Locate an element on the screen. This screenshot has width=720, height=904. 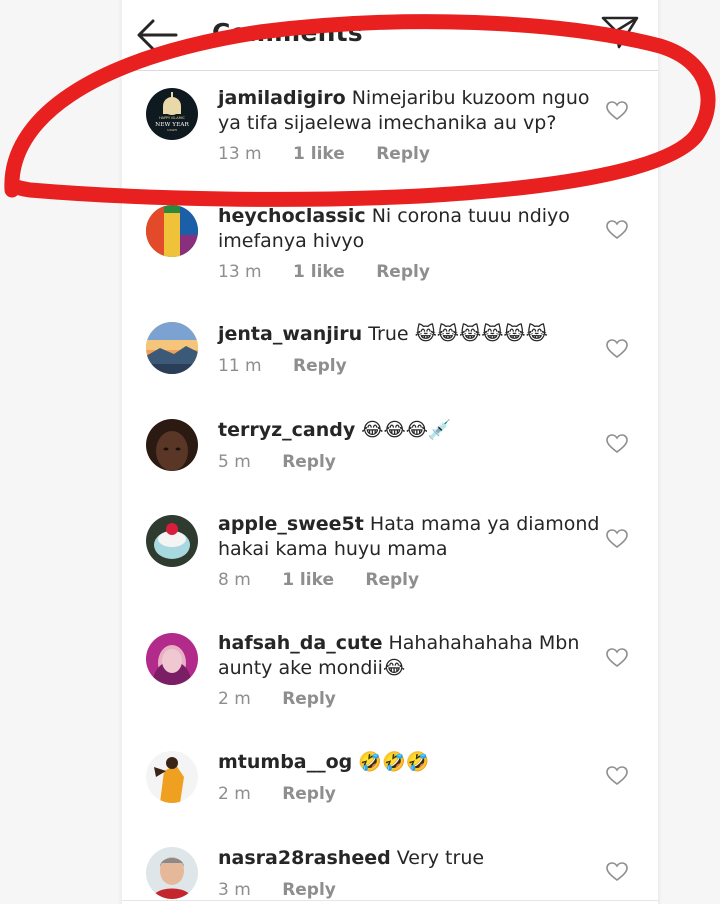
avatar-caption-3: 1442H is located at coordinates (172, 130).